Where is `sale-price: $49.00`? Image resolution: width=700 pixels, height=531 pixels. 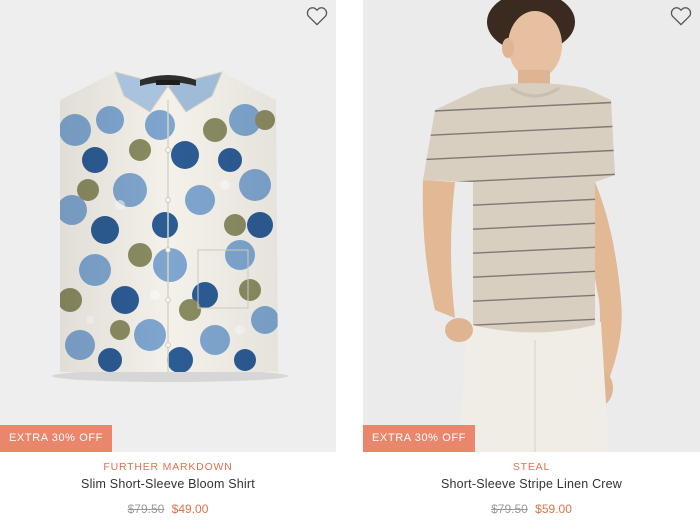 sale-price: $49.00 is located at coordinates (190, 509).